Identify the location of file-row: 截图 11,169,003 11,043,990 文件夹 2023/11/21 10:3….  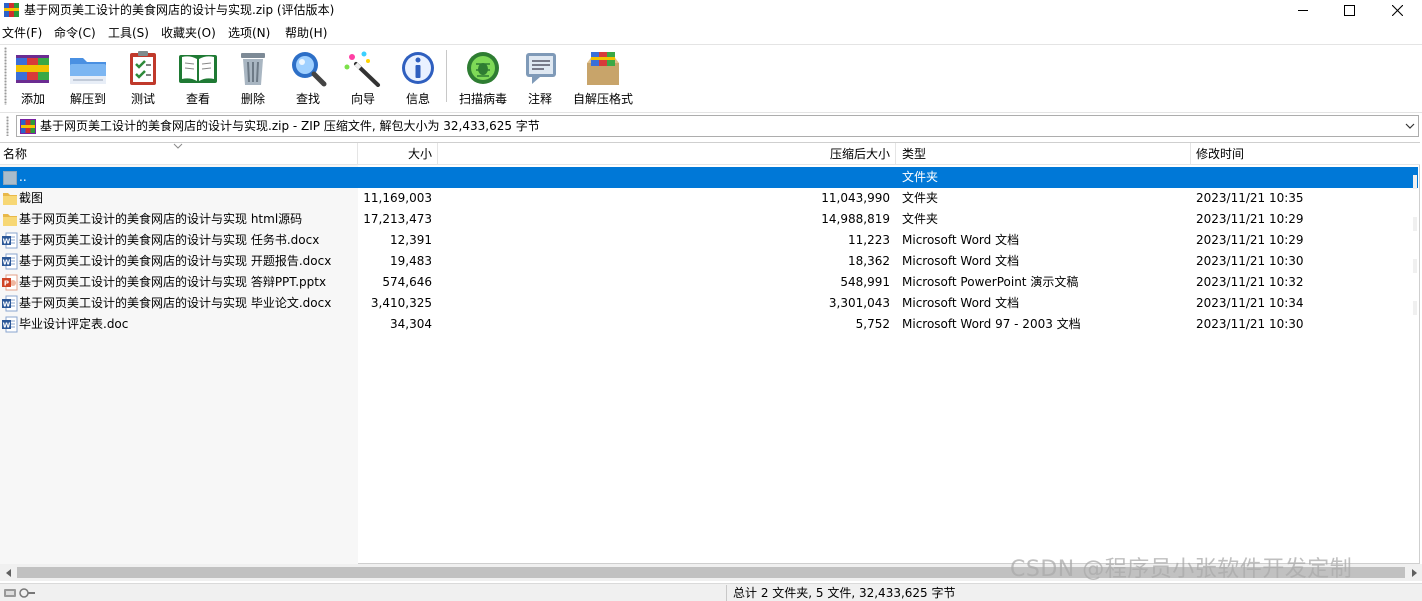
(709, 198).